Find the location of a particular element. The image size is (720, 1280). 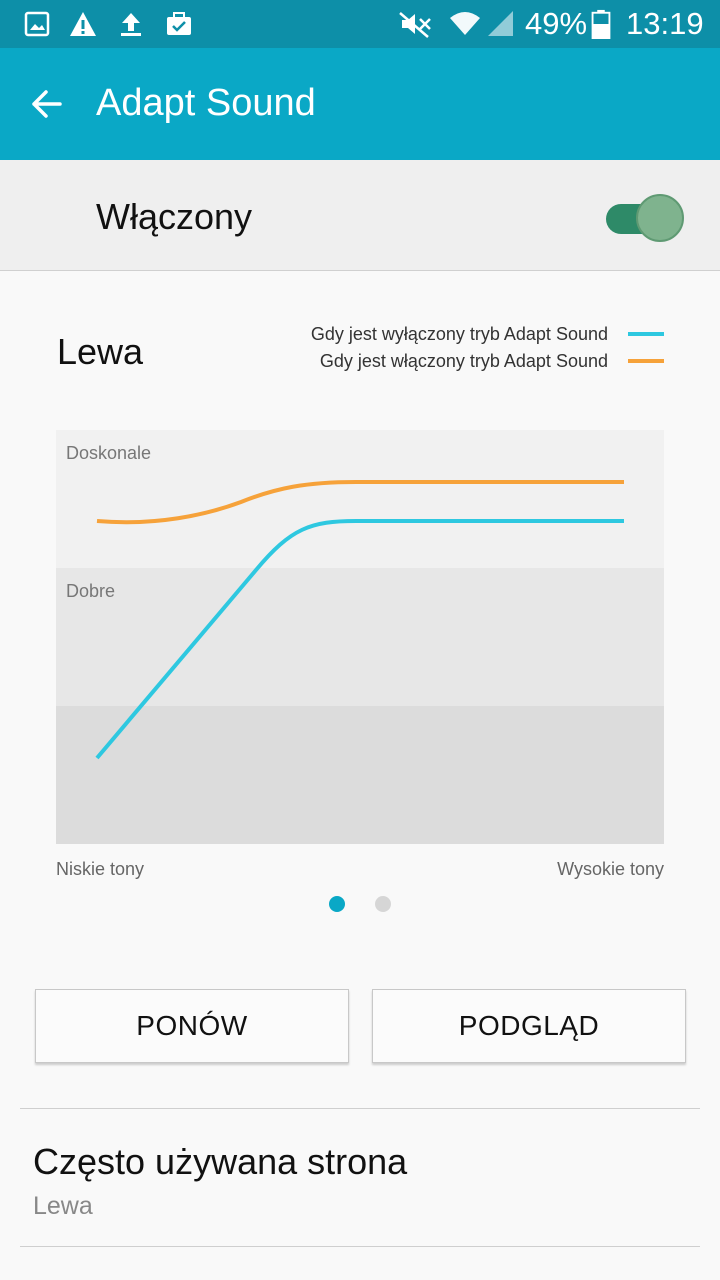

side-title: Lewa is located at coordinates (100, 351).